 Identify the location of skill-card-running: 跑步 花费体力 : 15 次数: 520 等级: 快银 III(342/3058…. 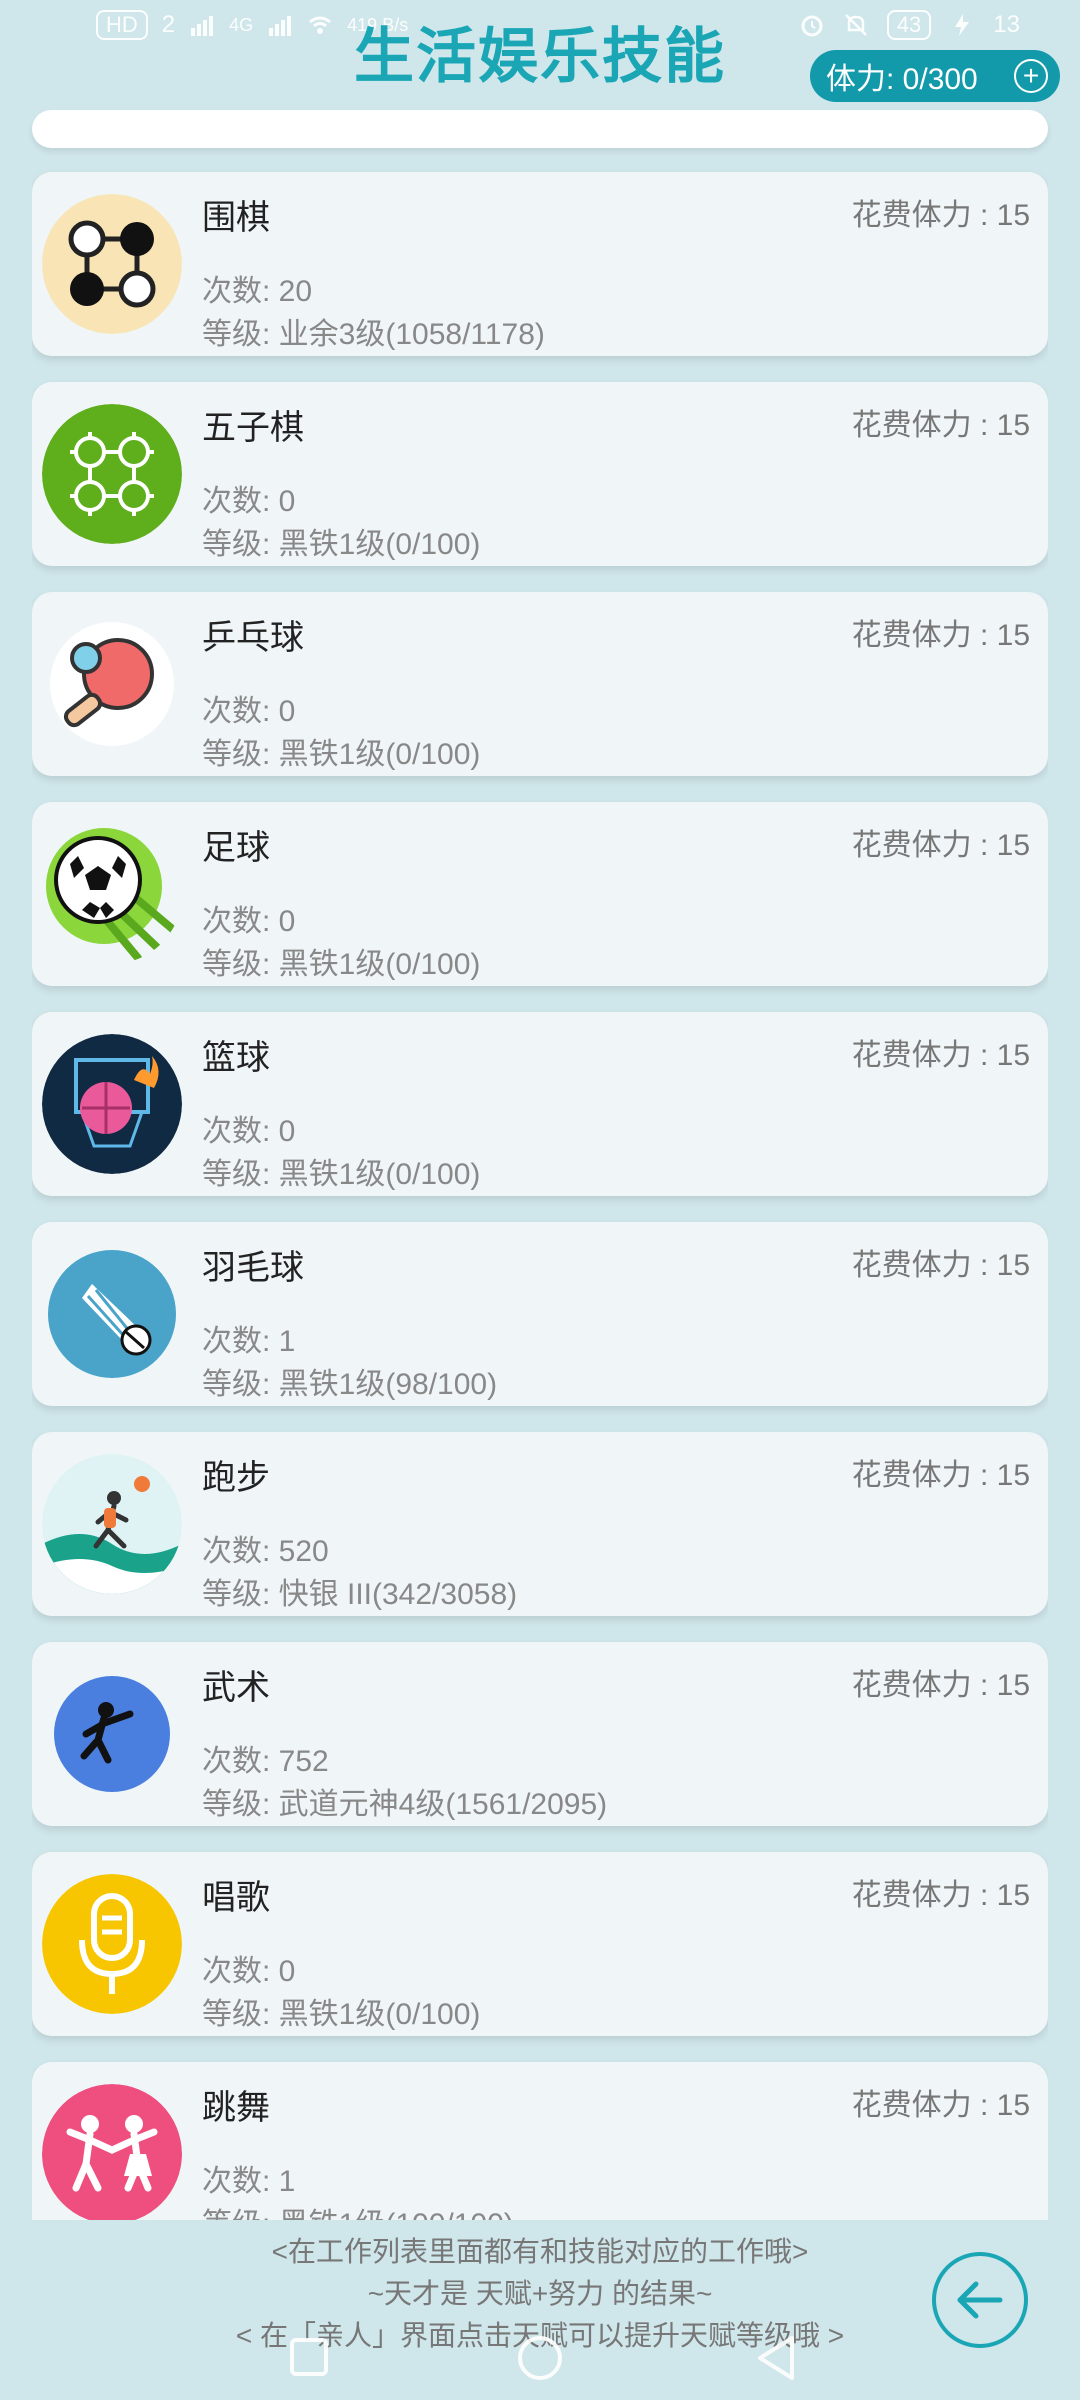
(540, 1524).